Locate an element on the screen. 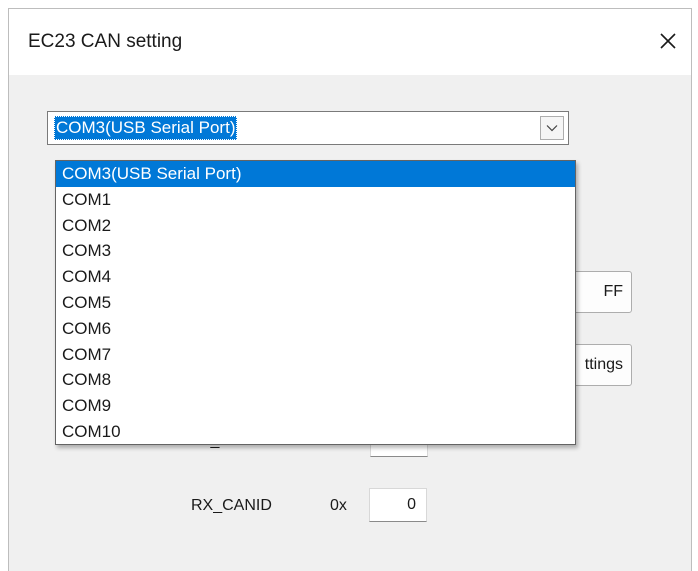 The image size is (698, 571). port-select-value: COM3(USB Serial Port) is located at coordinates (146, 128).